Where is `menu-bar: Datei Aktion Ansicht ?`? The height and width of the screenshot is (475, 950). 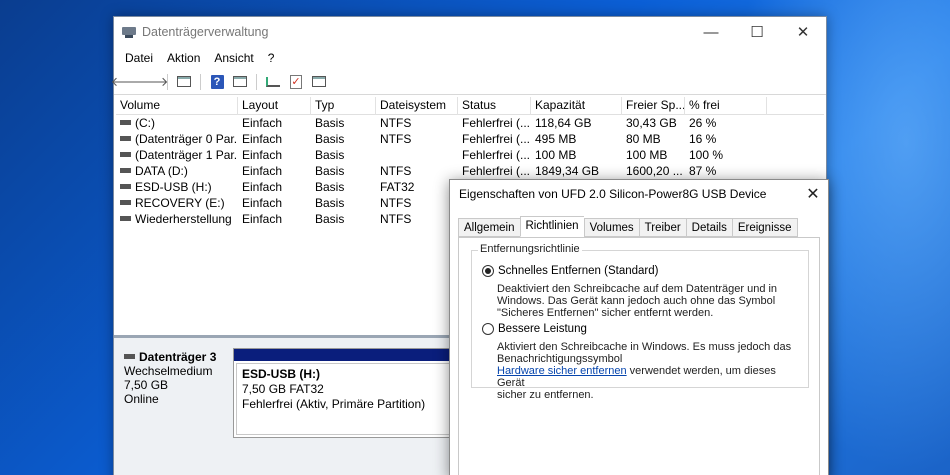 menu-bar: Datei Aktion Ansicht ? is located at coordinates (470, 58).